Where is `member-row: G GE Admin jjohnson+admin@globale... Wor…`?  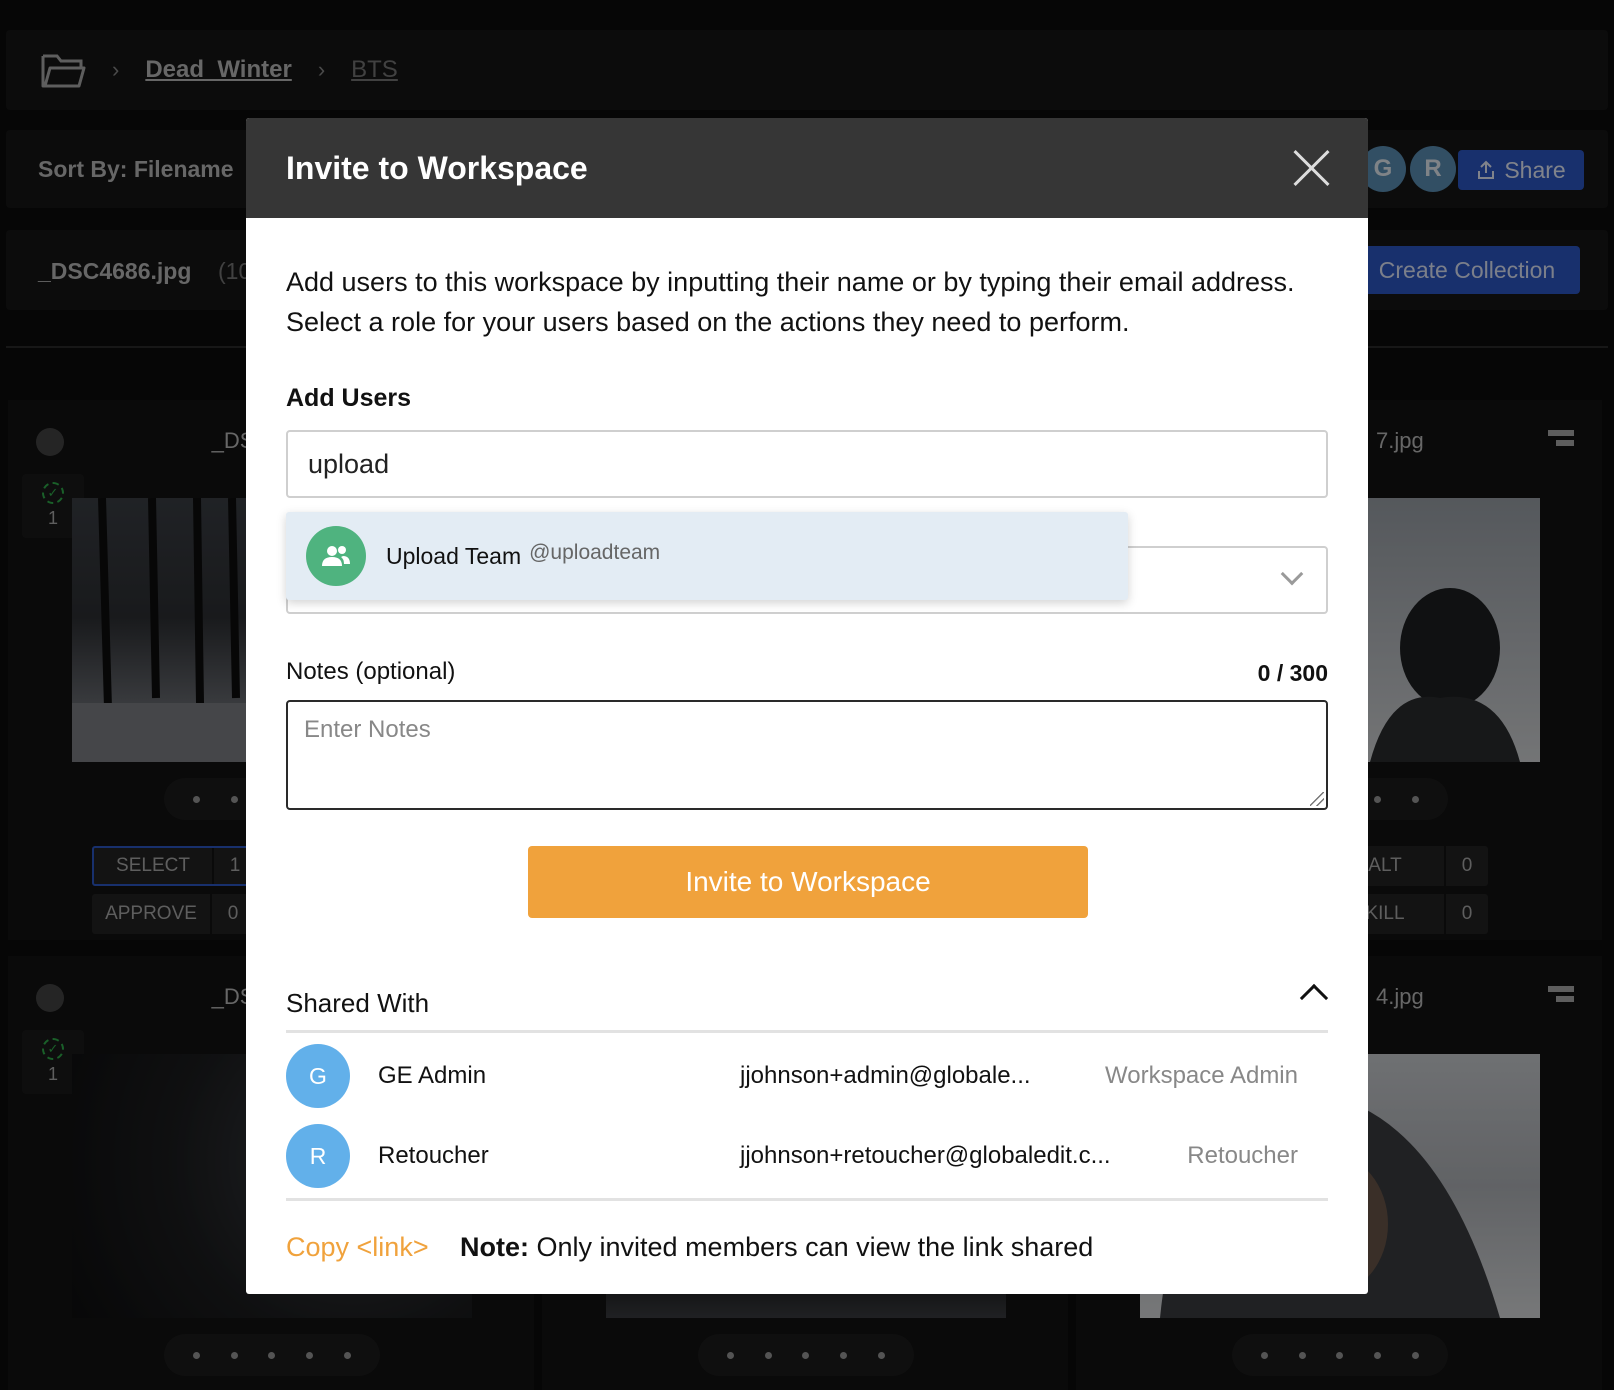
member-row: G GE Admin jjohnson+admin@globale... Wor… is located at coordinates (807, 1075).